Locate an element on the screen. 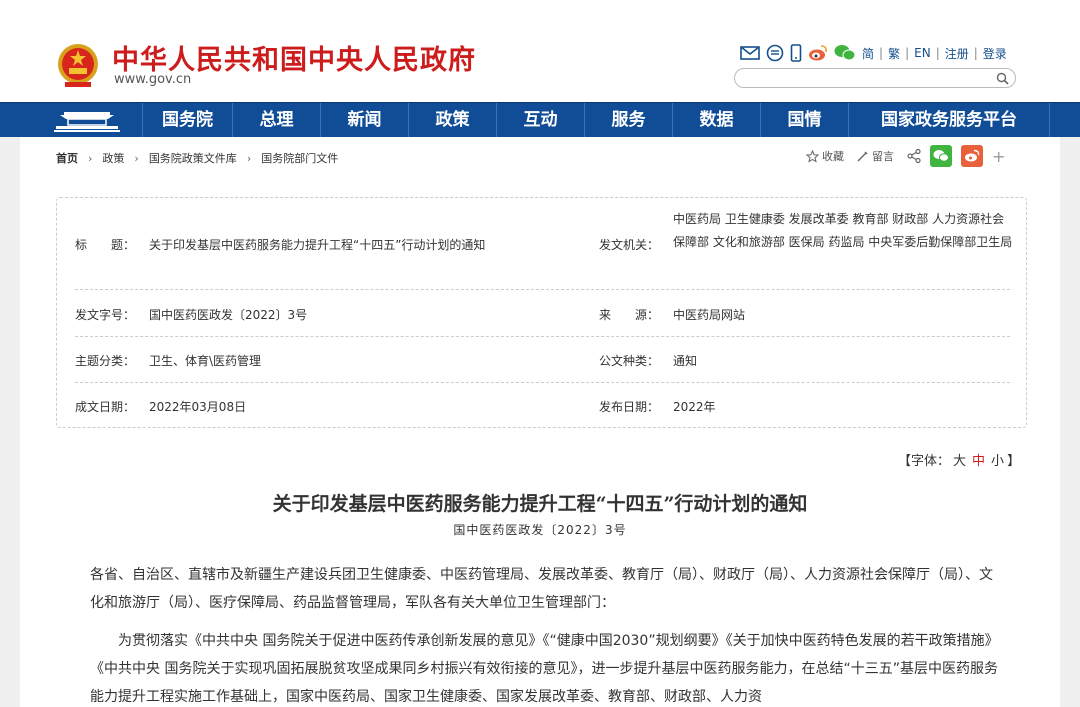 The height and width of the screenshot is (707, 1080). share-icon is located at coordinates (914, 156).